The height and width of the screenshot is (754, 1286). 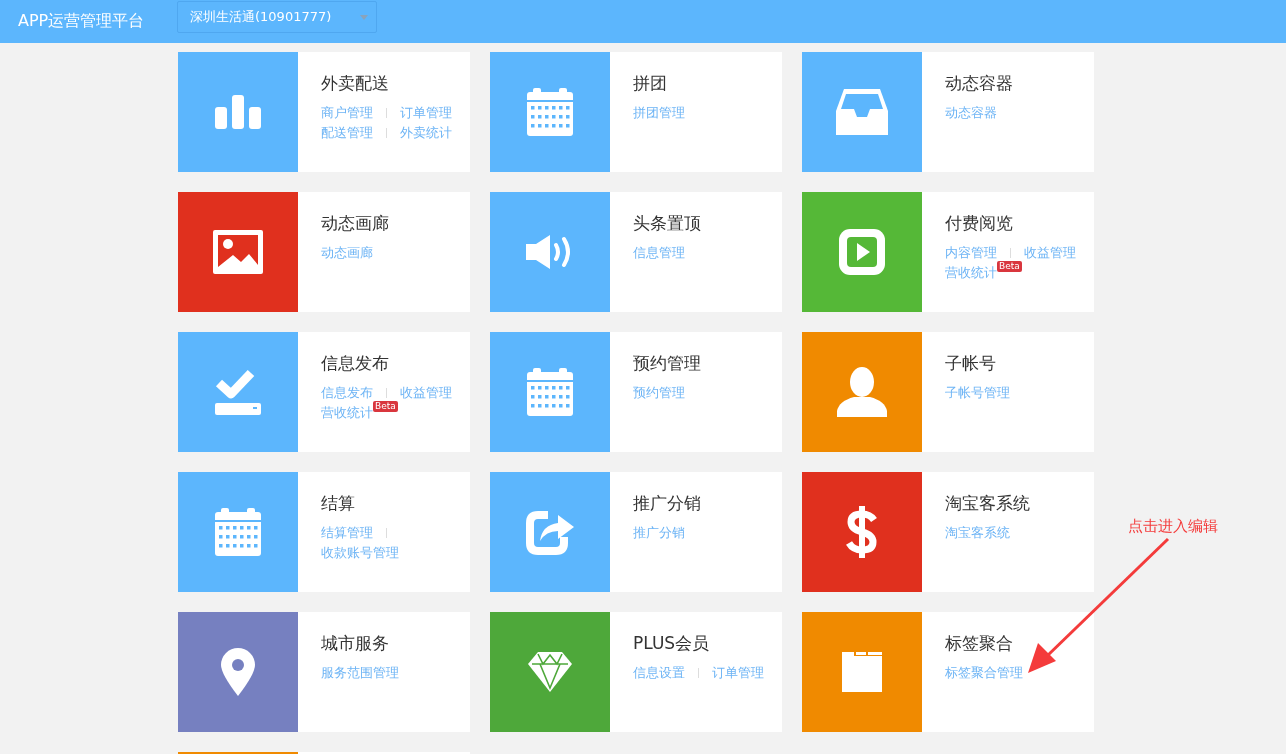 I want to click on module-link: 内容管理, so click(x=971, y=253).